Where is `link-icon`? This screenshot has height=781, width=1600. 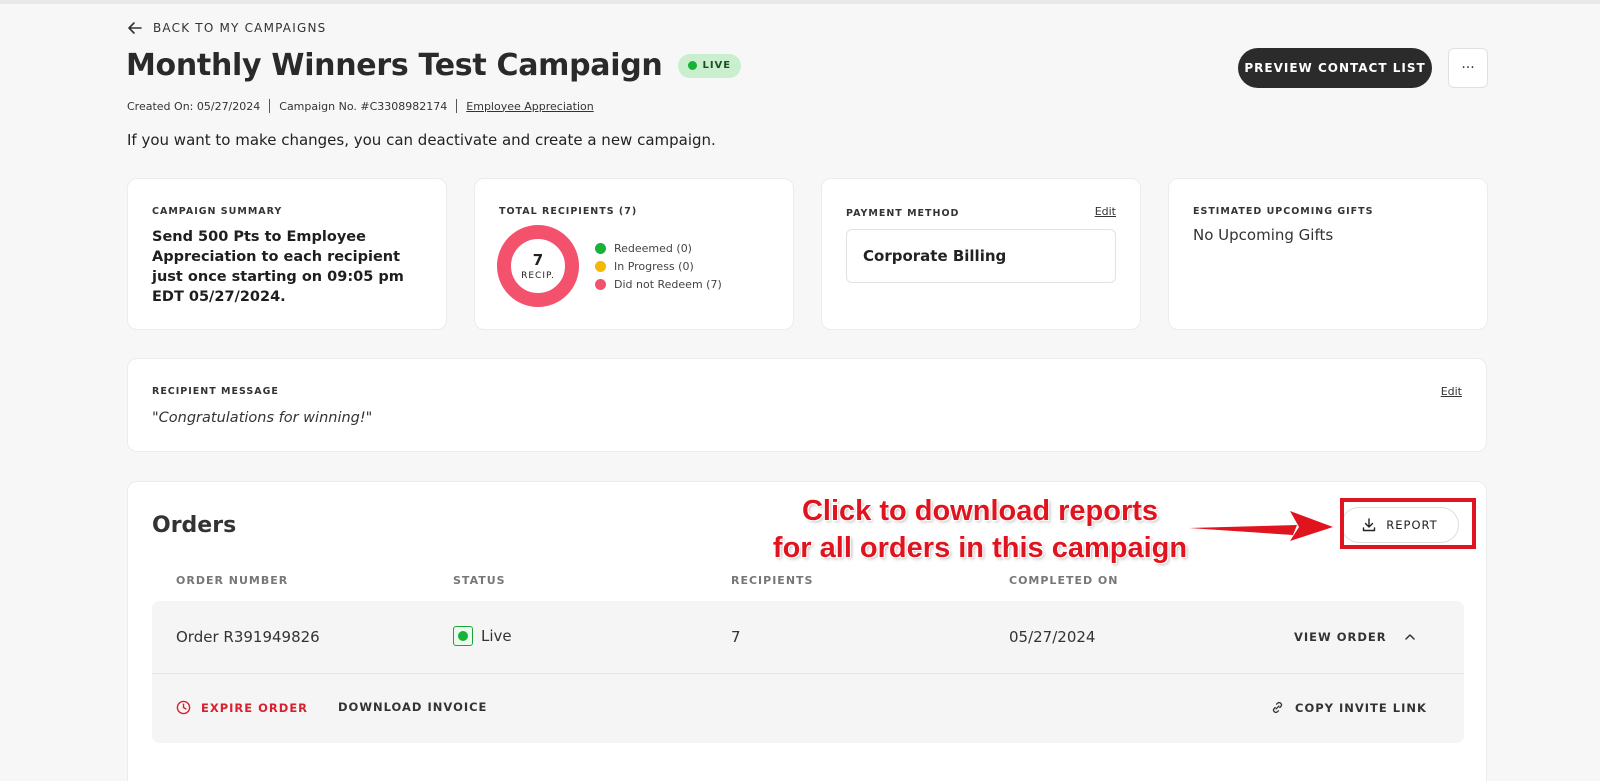
link-icon is located at coordinates (1277, 707).